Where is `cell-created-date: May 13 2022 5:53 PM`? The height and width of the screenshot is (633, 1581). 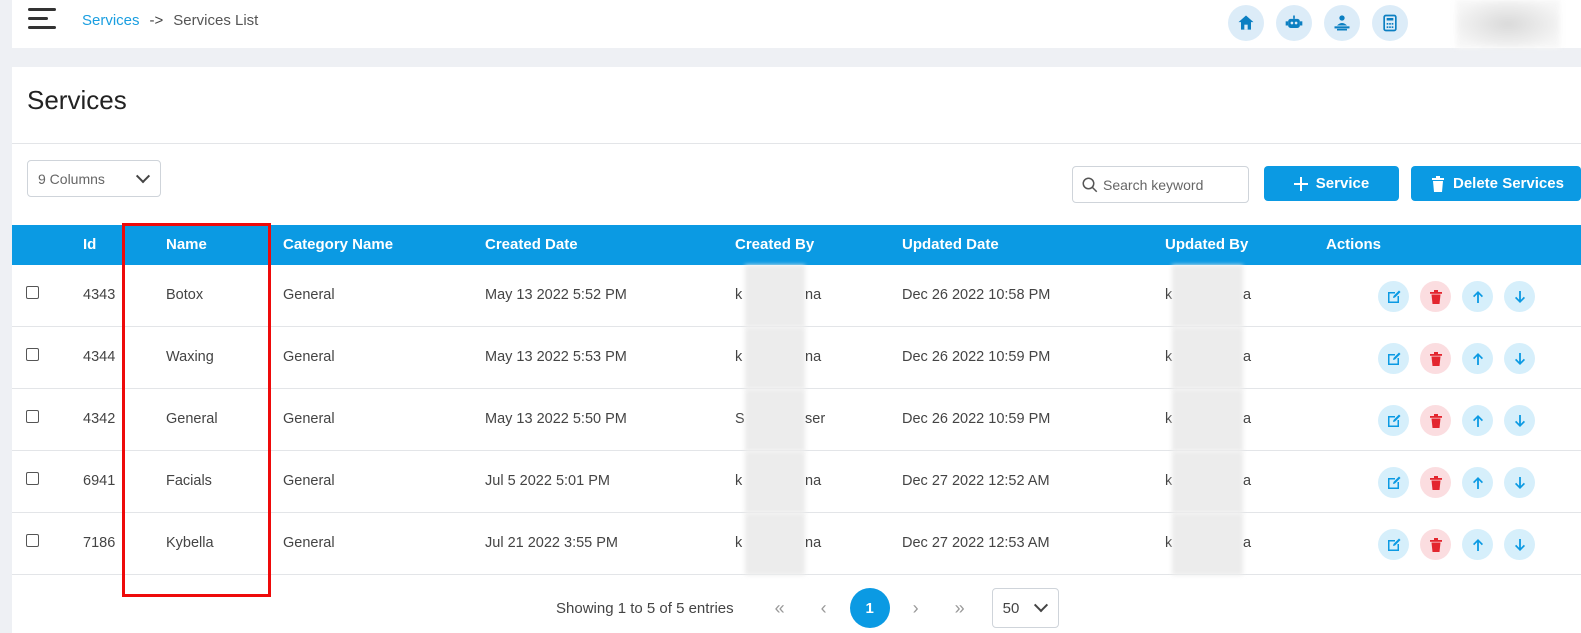
cell-created-date: May 13 2022 5:53 PM is located at coordinates (556, 357).